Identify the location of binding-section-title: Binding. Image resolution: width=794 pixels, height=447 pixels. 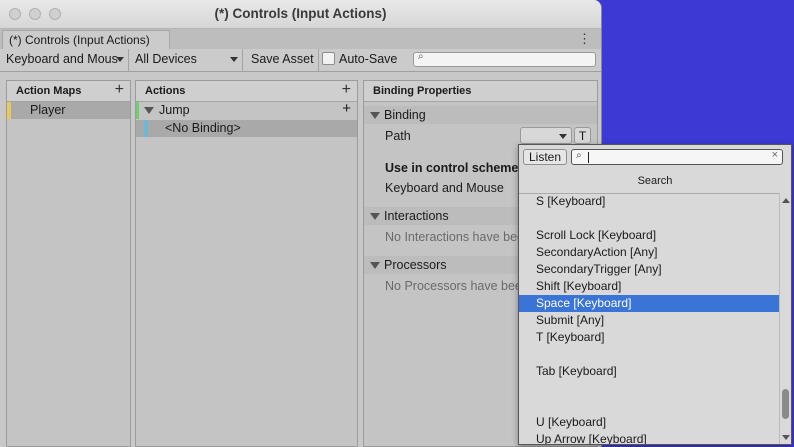
(405, 115).